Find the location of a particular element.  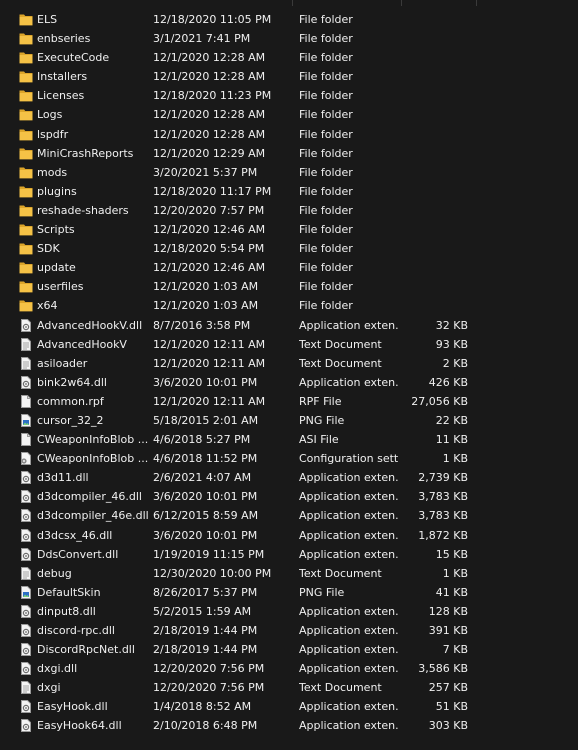

file-name: userfiles is located at coordinates (60, 287).